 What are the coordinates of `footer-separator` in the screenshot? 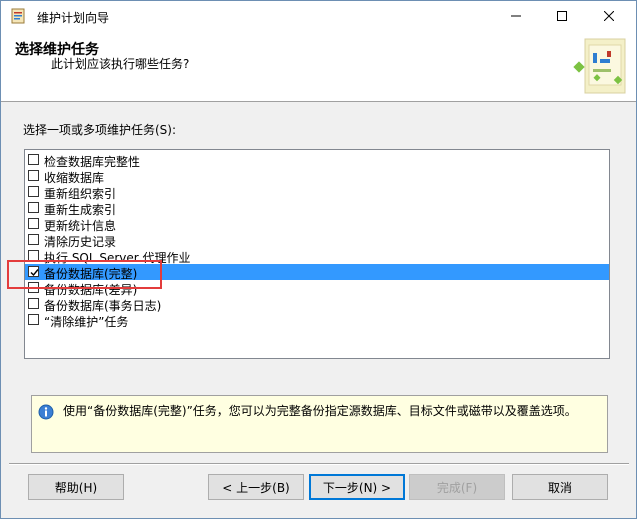 It's located at (319, 464).